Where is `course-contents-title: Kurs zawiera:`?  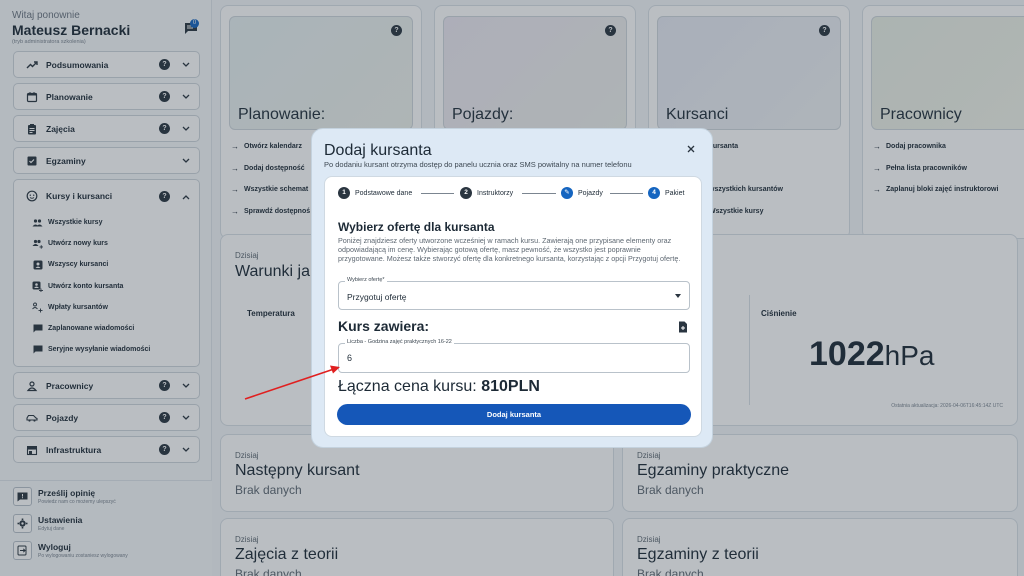
course-contents-title: Kurs zawiera: is located at coordinates (384, 326).